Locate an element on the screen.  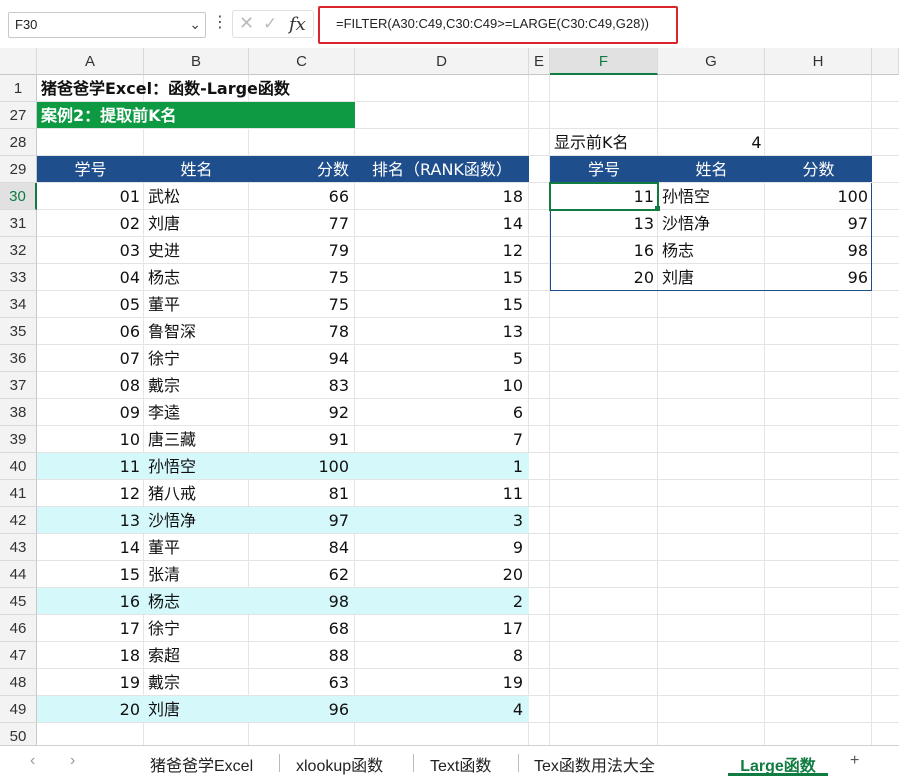
cell-id: 16 is located at coordinates (90, 601).